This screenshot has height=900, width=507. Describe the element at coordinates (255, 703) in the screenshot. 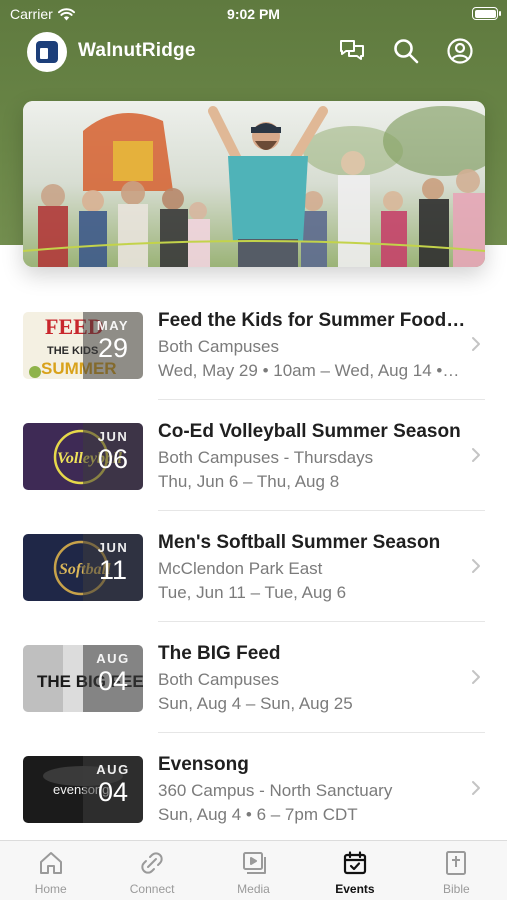

I see `event-dates: Sun, Aug 4 – Sun, Aug 25` at that location.